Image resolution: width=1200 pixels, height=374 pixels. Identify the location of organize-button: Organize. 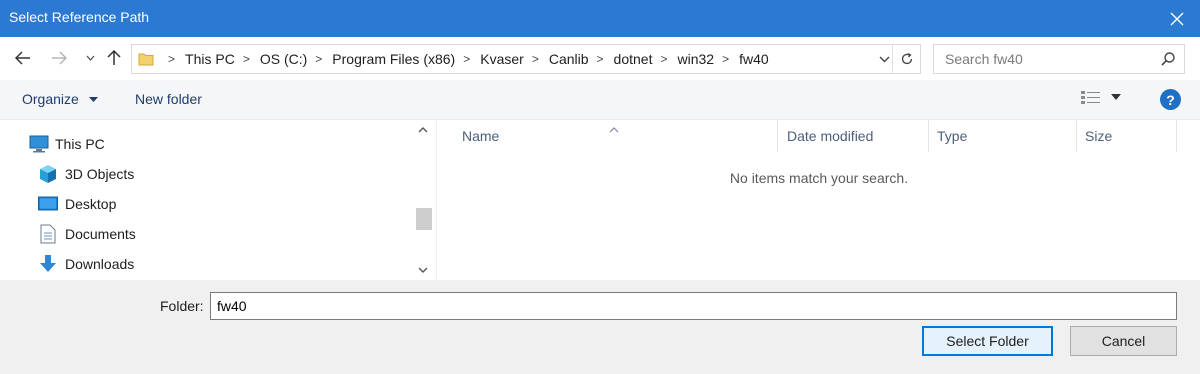
(60, 99).